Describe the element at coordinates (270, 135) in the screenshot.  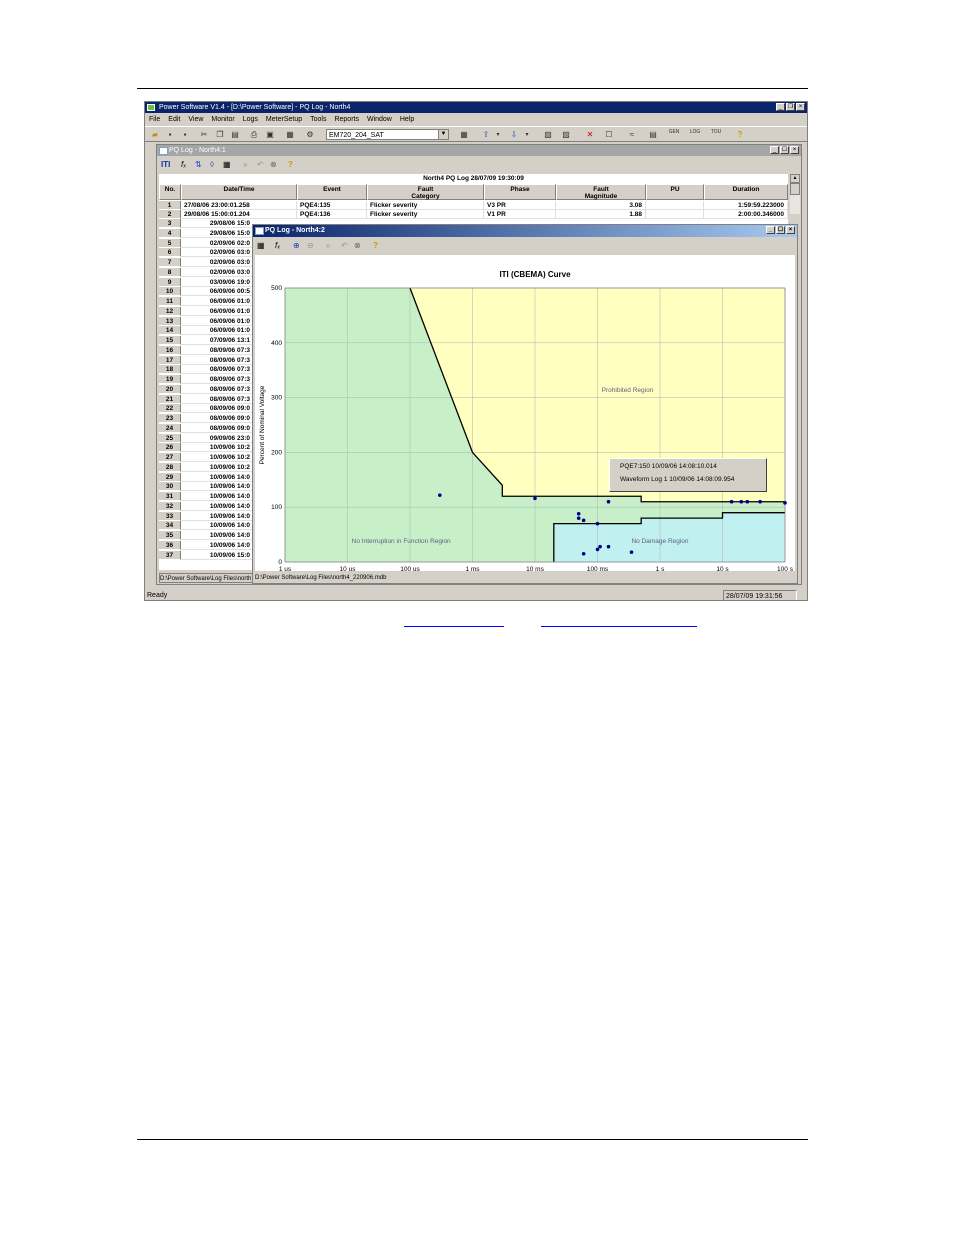
I see `preview-icon: ▣` at that location.